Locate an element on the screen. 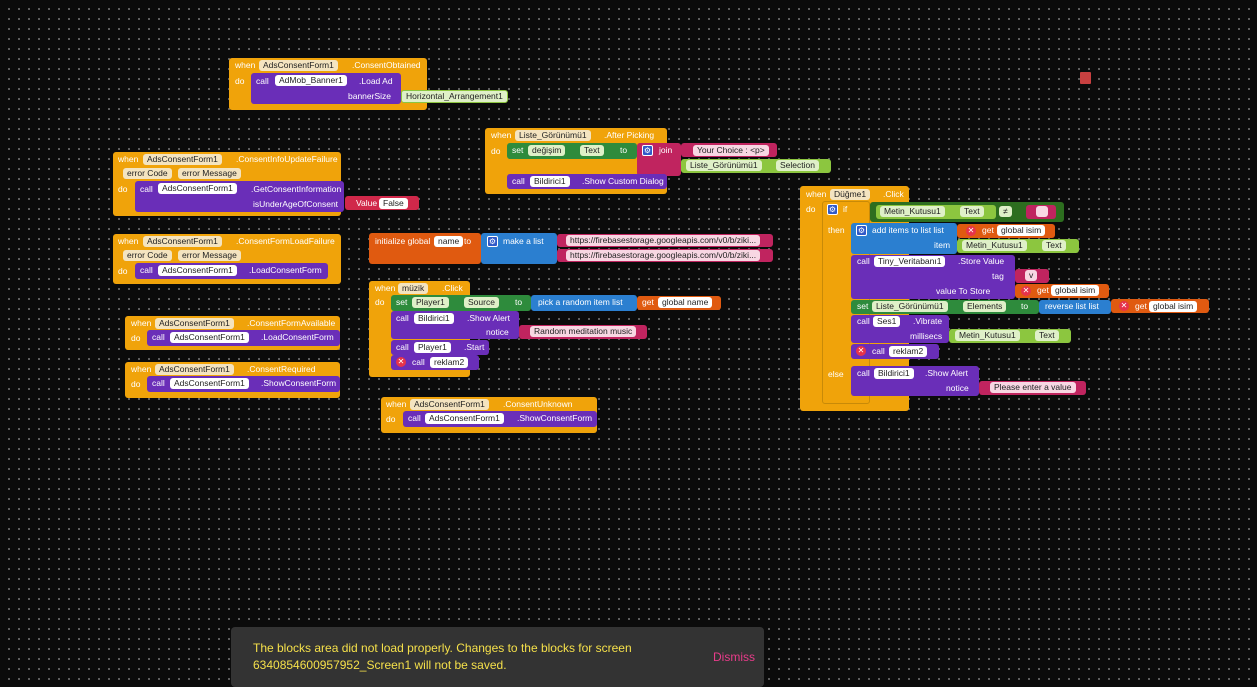 This screenshot has height=687, width=1257. target-dropdown: AdMob_Banner1 is located at coordinates (311, 80).